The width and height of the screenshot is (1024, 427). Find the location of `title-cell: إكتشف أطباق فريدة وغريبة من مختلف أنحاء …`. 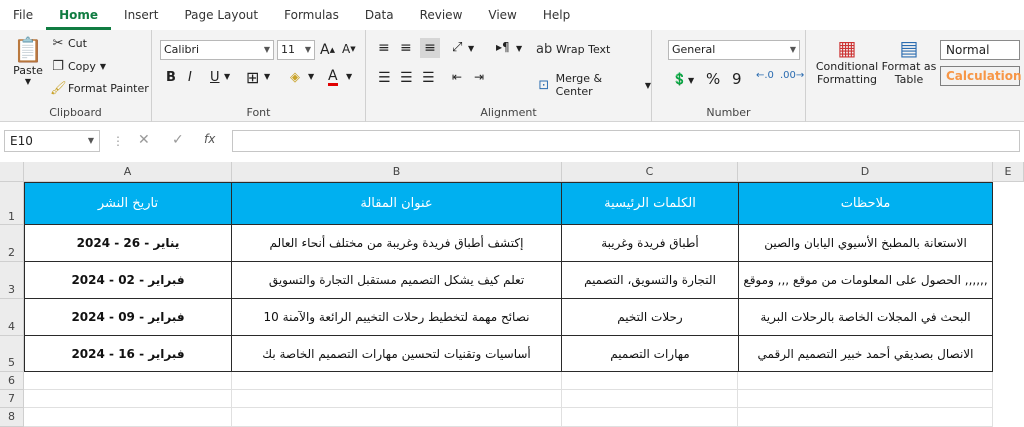

title-cell: إكتشف أطباق فريدة وغريبة من مختلف أنحاء … is located at coordinates (396, 243).